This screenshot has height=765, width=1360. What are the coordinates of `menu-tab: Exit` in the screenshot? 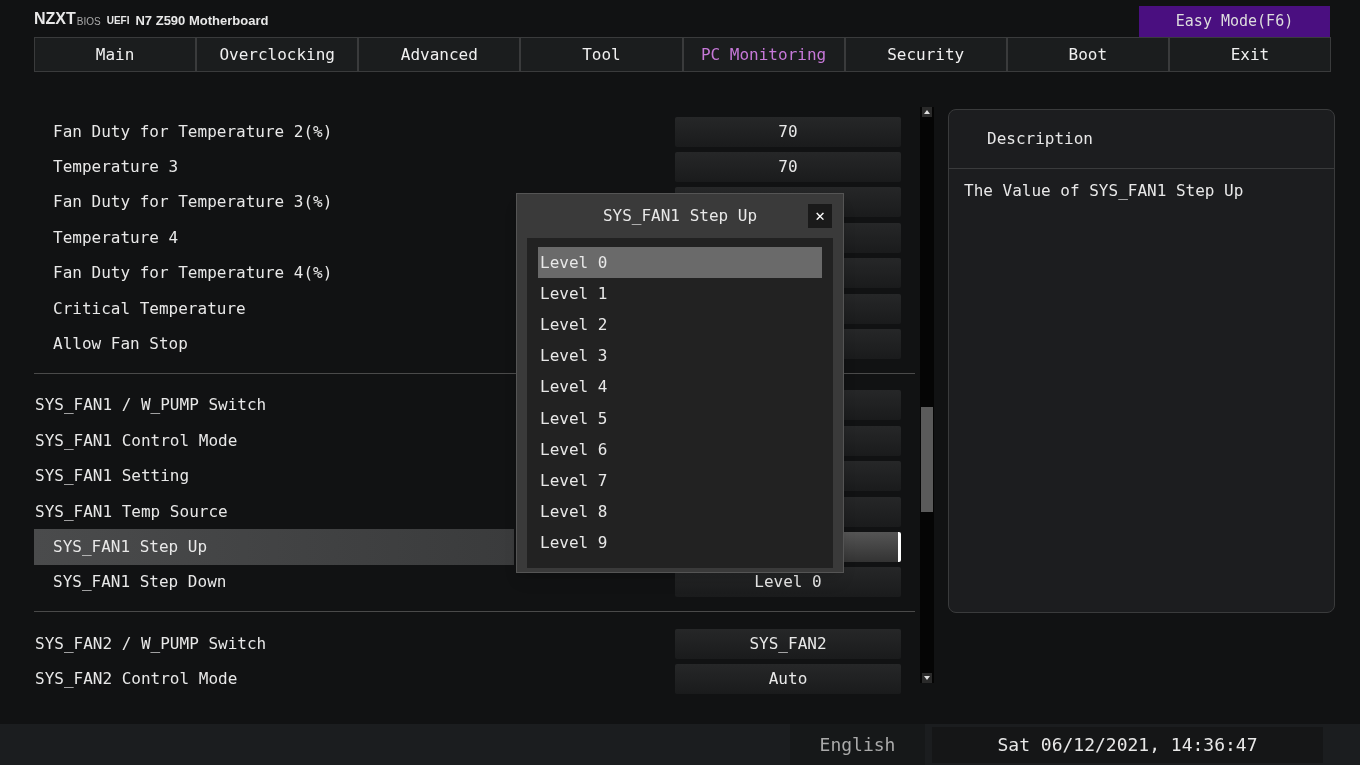 It's located at (1249, 54).